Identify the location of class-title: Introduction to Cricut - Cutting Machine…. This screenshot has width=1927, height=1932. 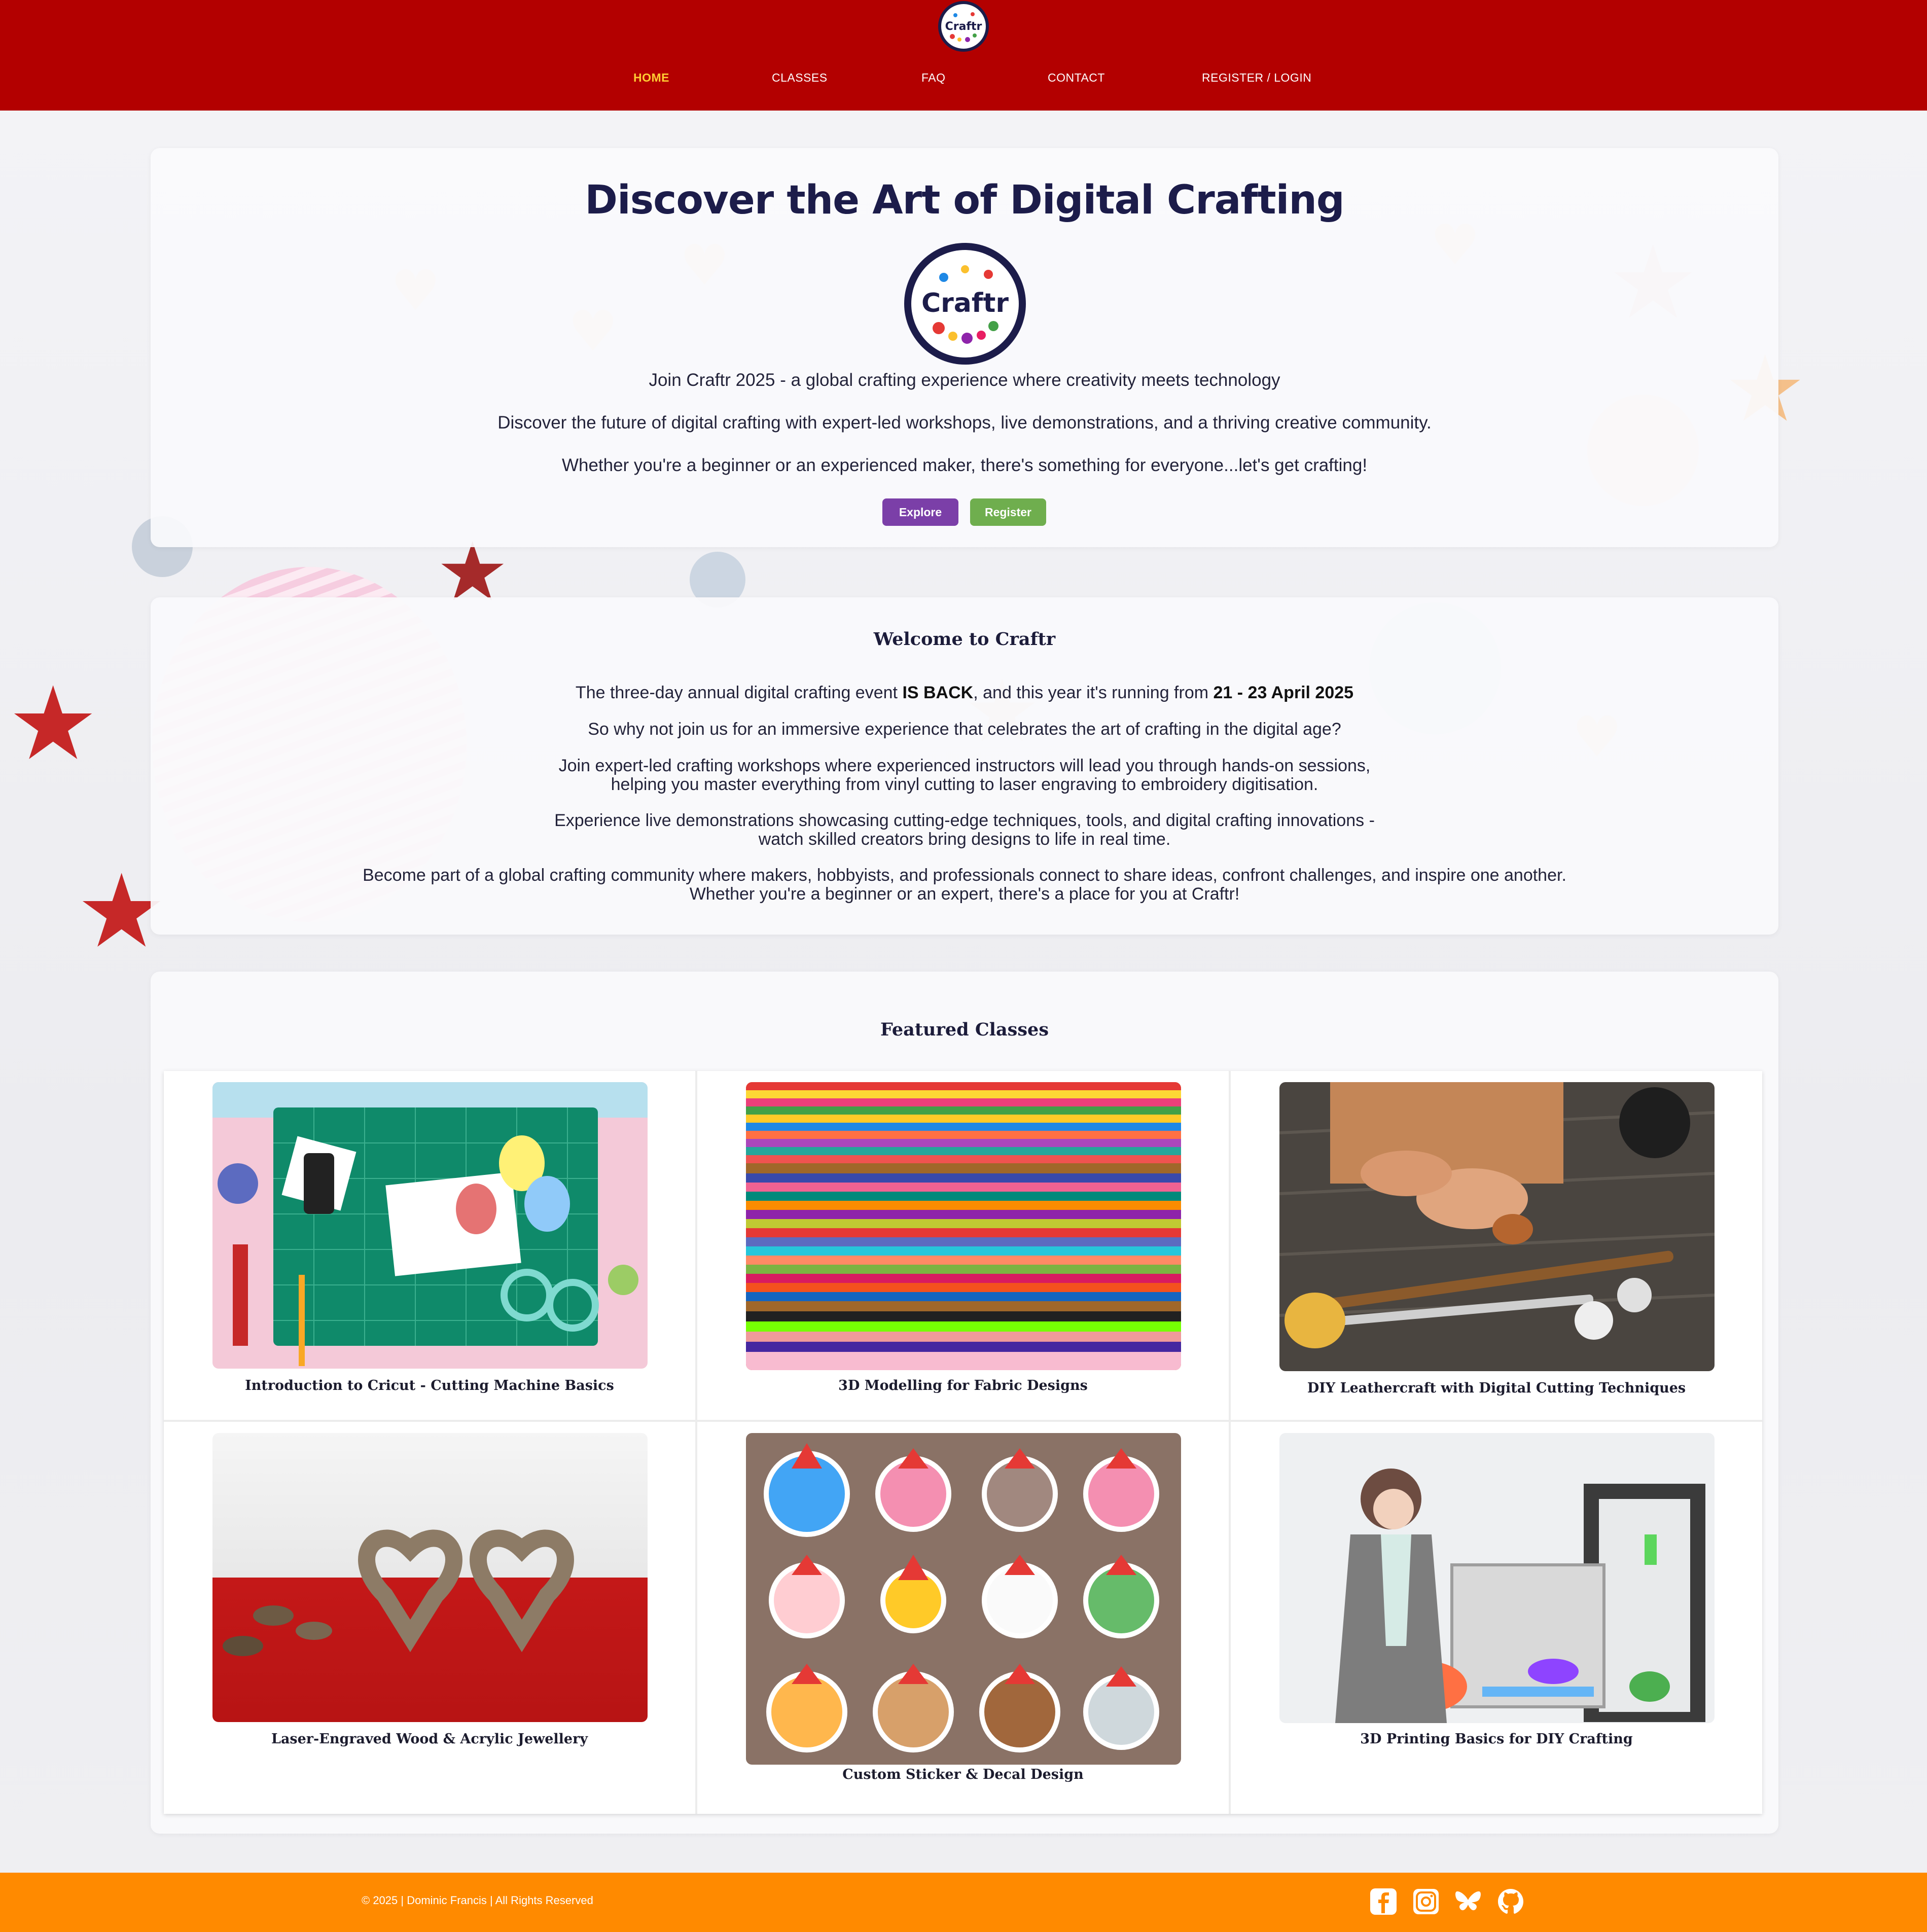
(429, 1385).